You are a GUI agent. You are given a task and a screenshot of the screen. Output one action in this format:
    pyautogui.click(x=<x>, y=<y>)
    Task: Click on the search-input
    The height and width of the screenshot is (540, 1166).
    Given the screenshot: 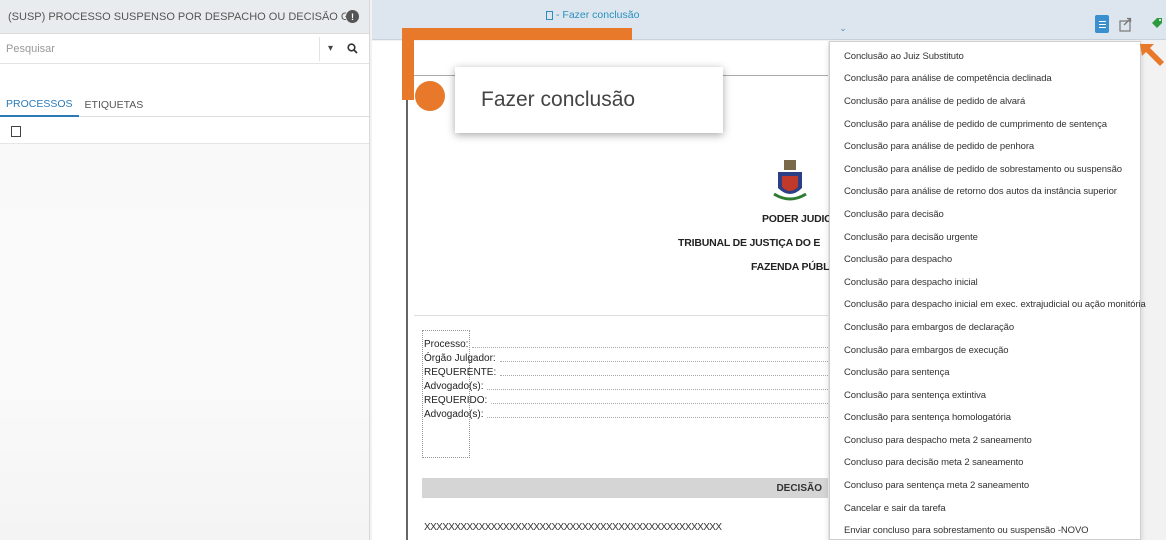 What is the action you would take?
    pyautogui.click(x=161, y=48)
    